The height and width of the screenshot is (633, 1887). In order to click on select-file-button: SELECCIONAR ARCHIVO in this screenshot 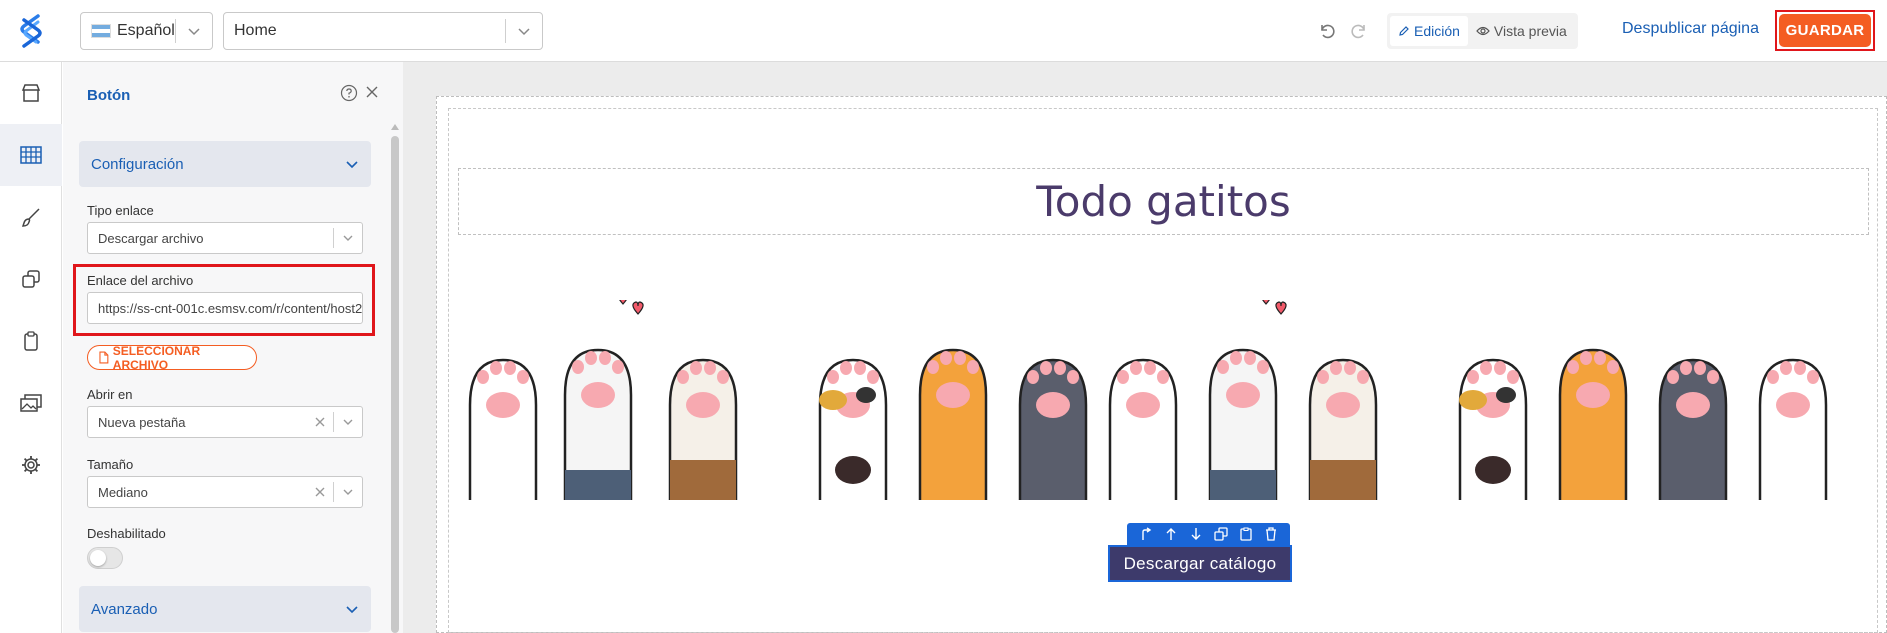, I will do `click(172, 357)`.